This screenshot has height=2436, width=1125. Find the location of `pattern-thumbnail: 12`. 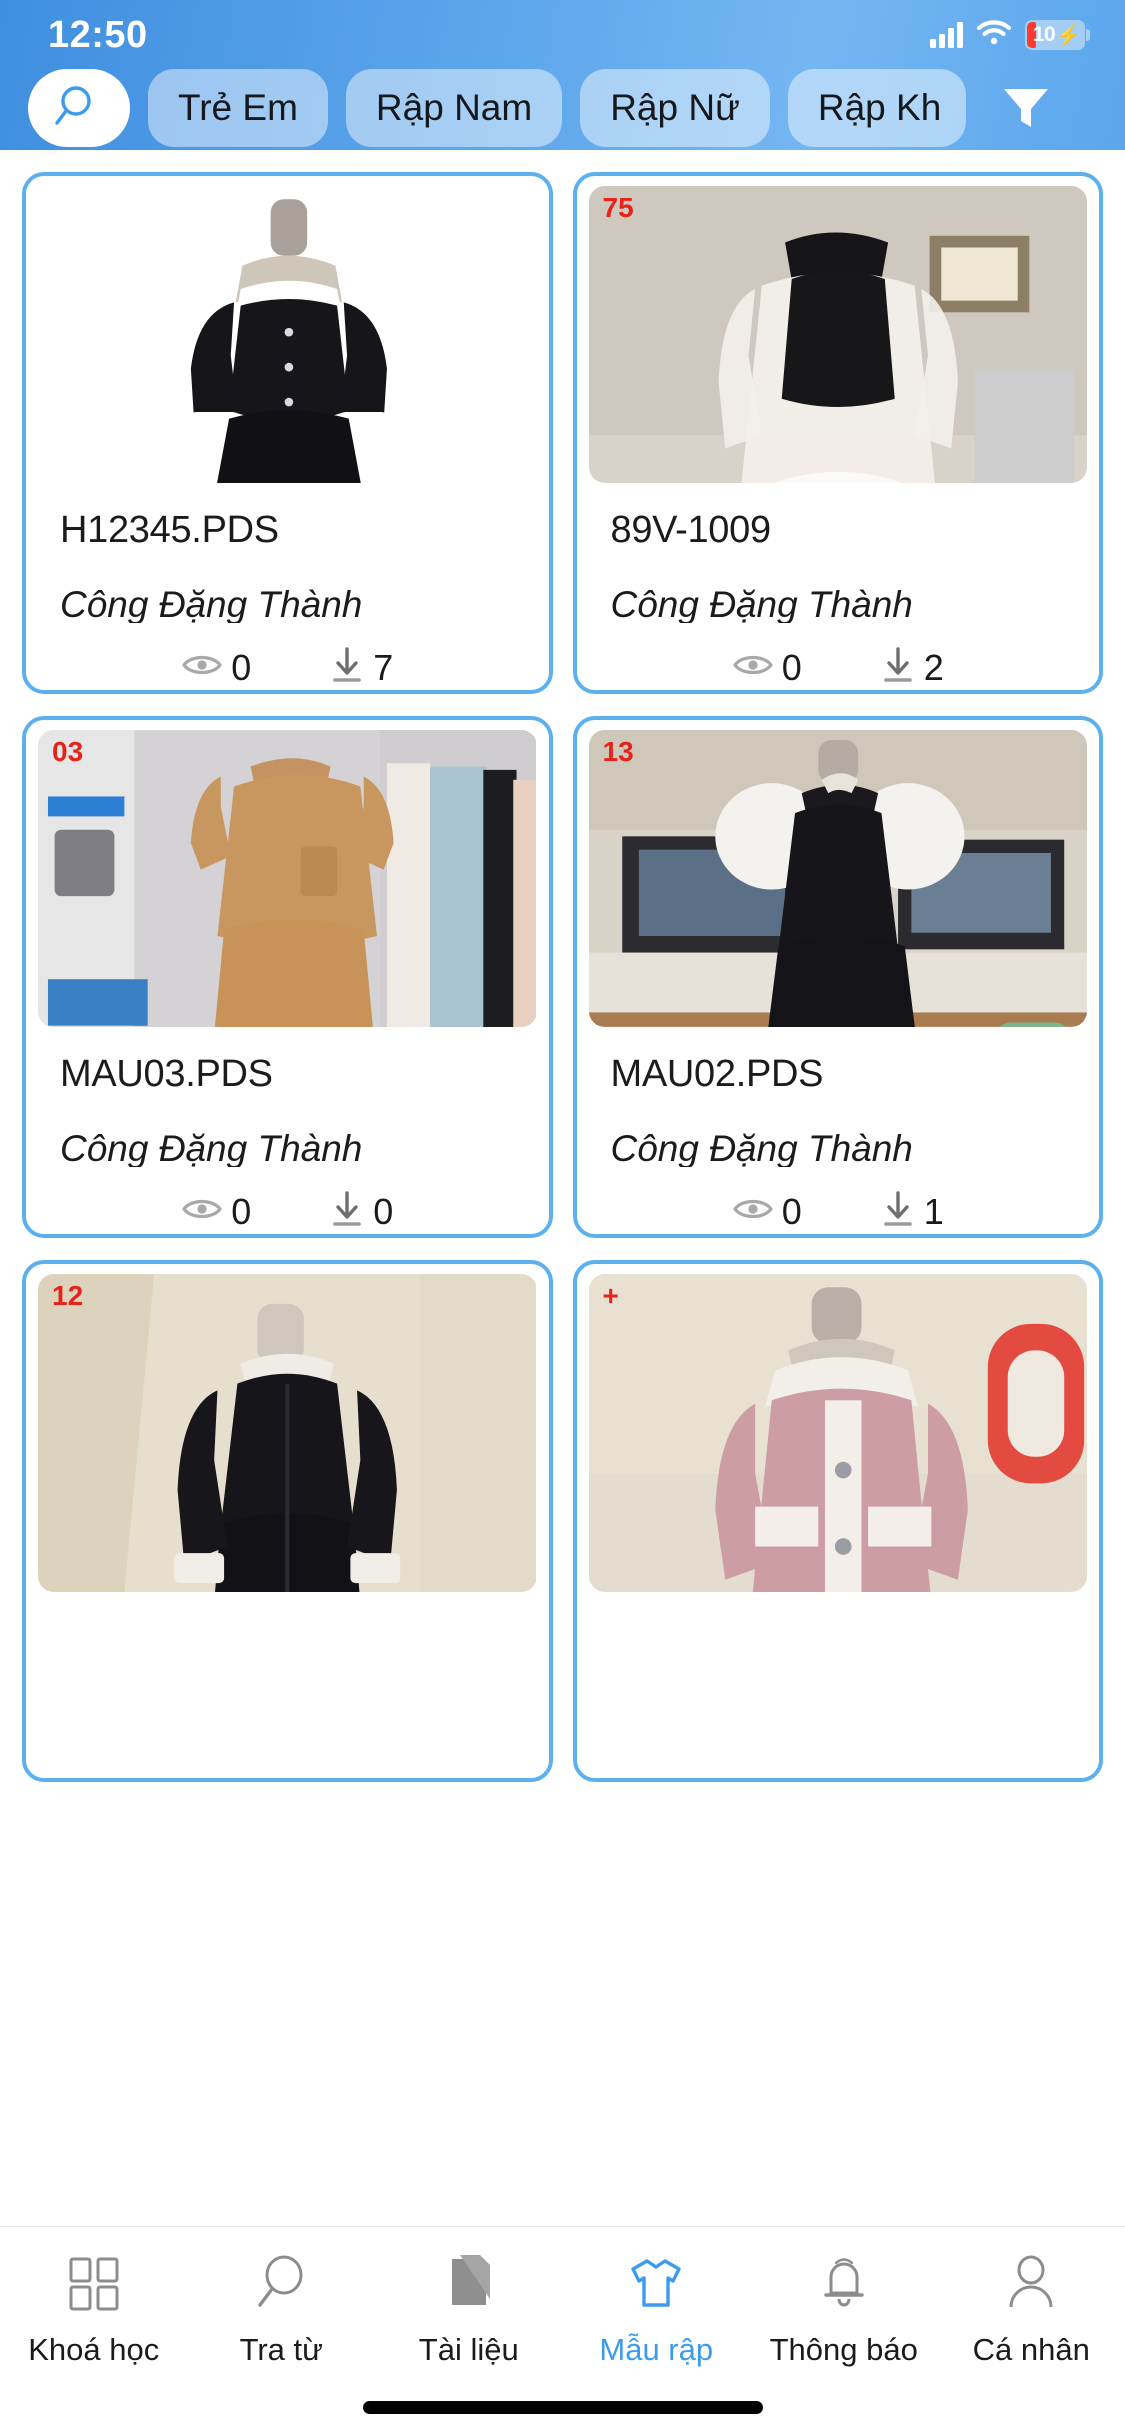

pattern-thumbnail: 12 is located at coordinates (287, 1433).